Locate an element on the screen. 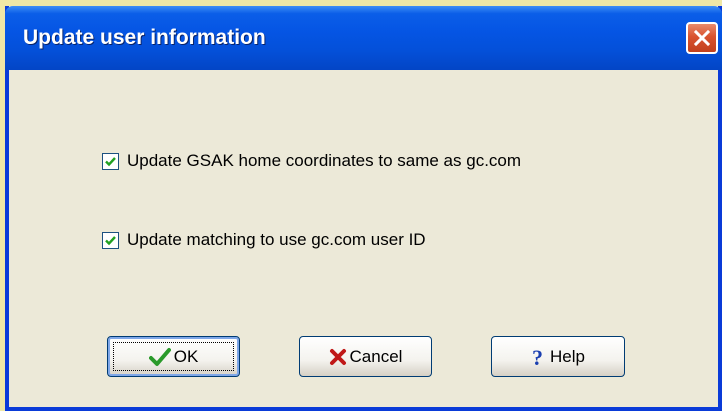 Image resolution: width=722 pixels, height=411 pixels. close-icon is located at coordinates (702, 38).